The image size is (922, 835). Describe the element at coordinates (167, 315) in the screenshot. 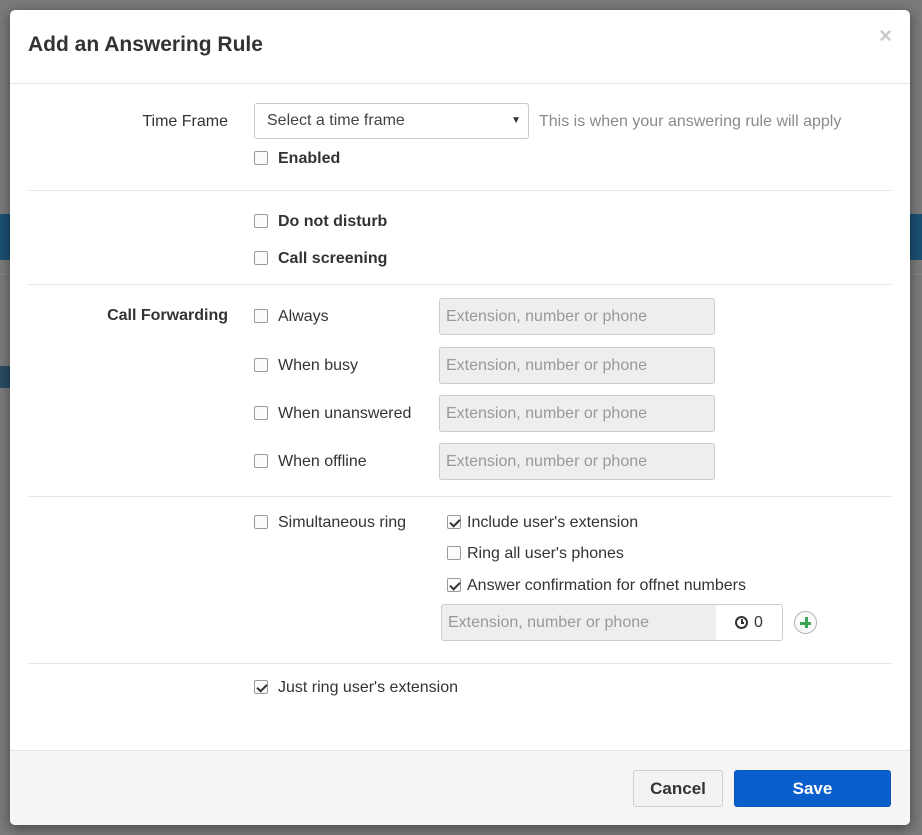

I see `call-forwarding-label: Call Forwarding` at that location.